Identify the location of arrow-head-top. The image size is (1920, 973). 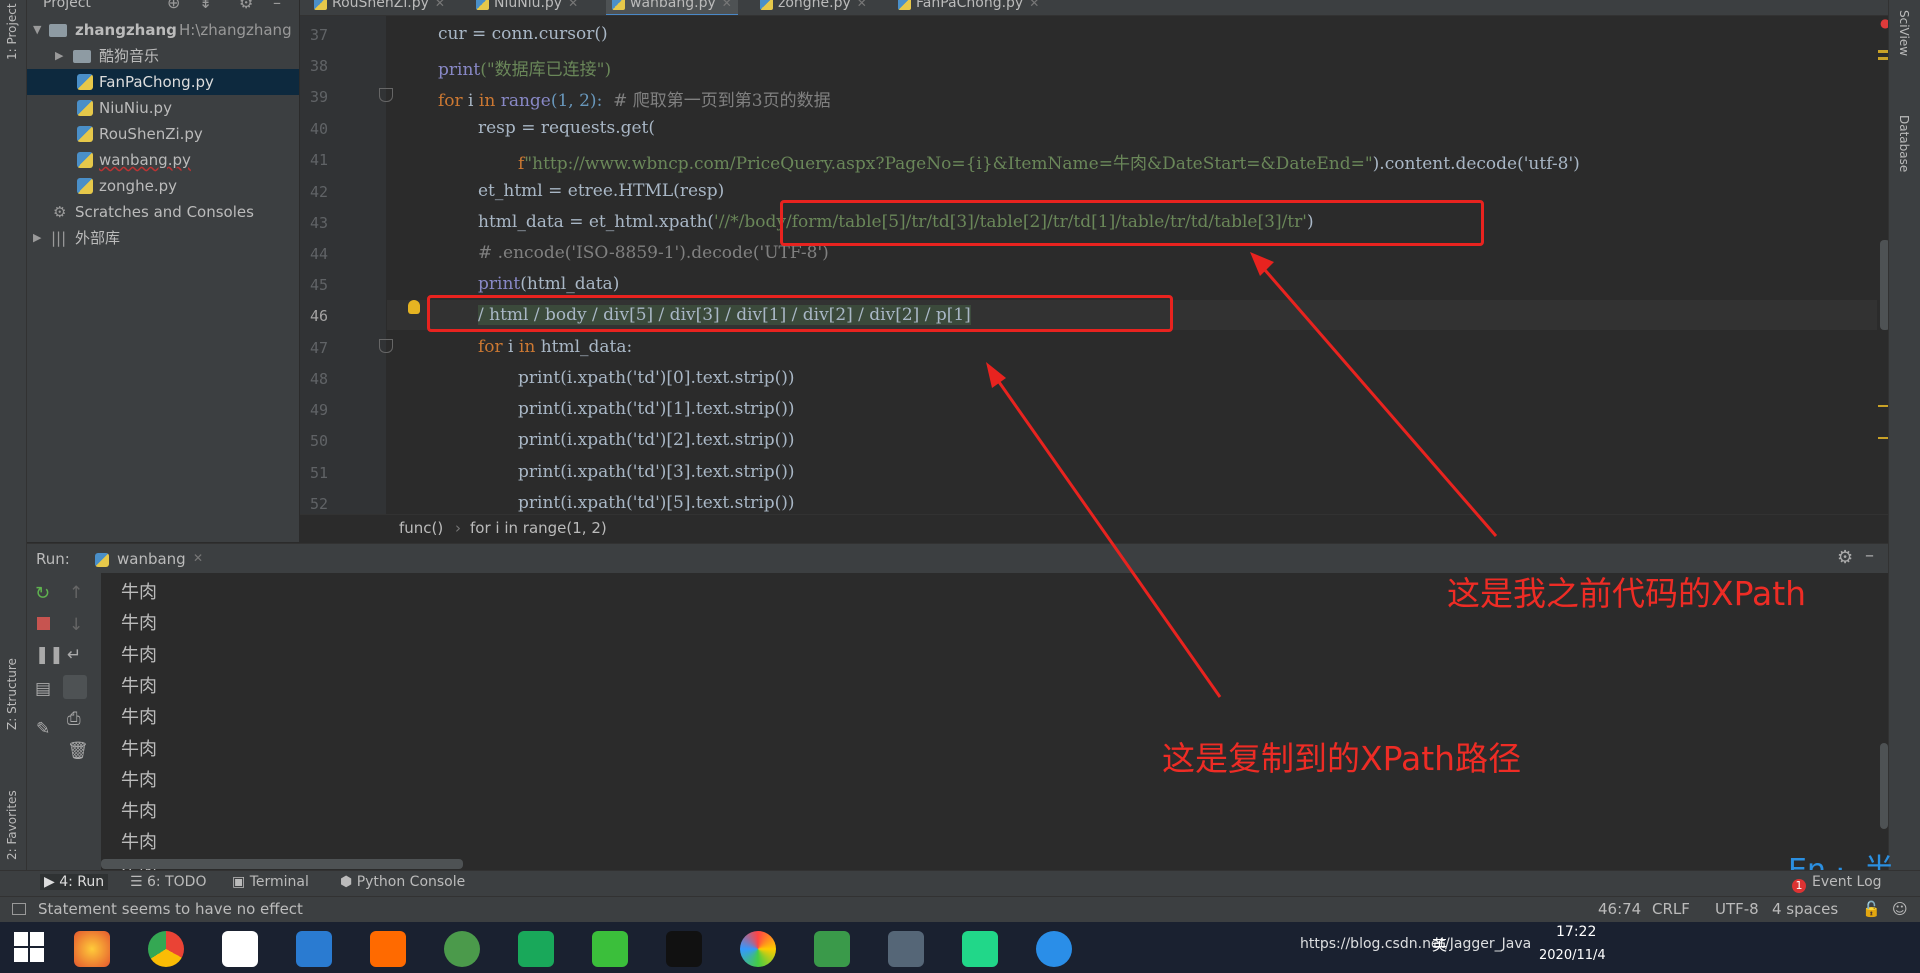
(1262, 264).